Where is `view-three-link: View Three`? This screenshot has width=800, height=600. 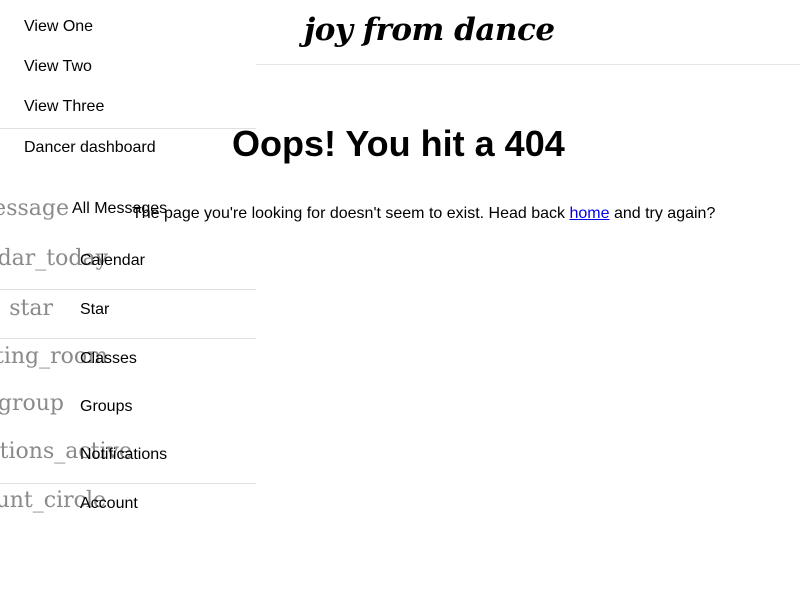
view-three-link: View Three is located at coordinates (64, 107).